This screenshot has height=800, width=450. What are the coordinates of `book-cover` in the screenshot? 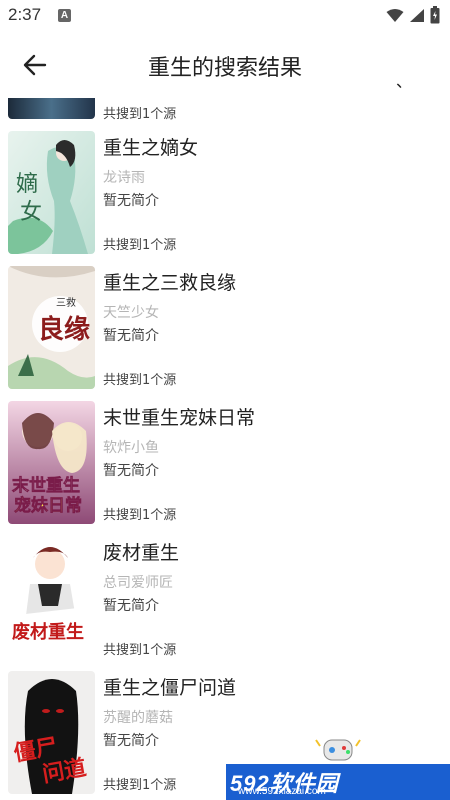 It's located at (51, 108).